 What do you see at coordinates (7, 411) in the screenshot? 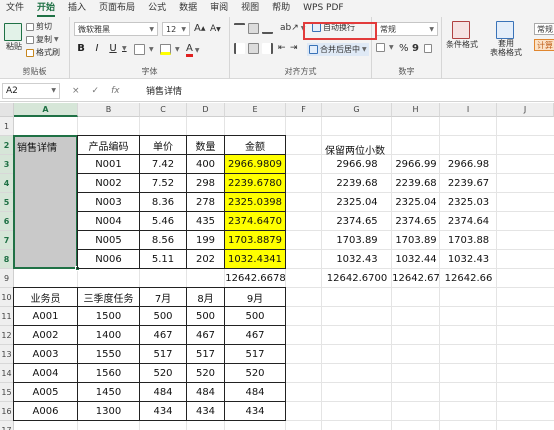
I see `row-header-16: 16` at bounding box center [7, 411].